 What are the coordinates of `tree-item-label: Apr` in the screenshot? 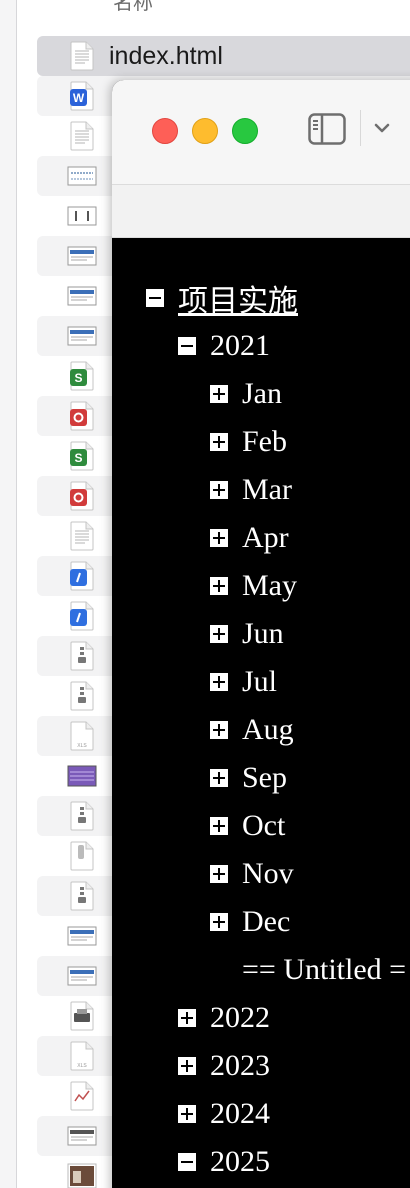 It's located at (265, 537).